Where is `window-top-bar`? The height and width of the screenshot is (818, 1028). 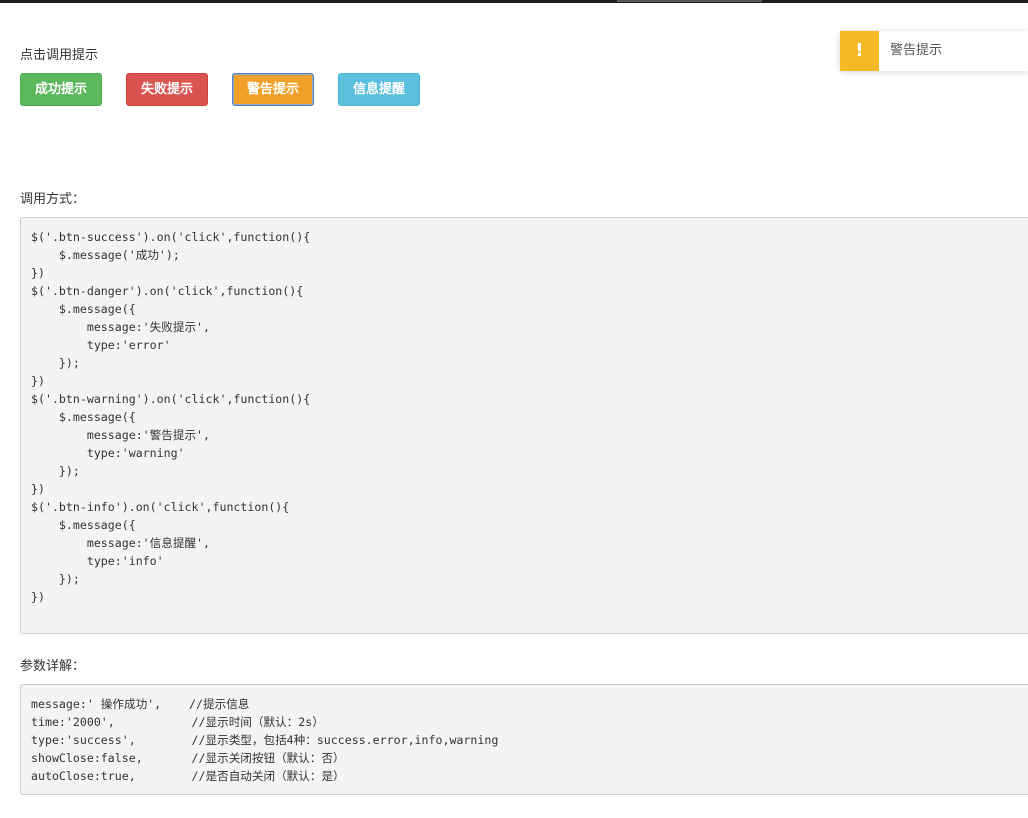 window-top-bar is located at coordinates (514, 1).